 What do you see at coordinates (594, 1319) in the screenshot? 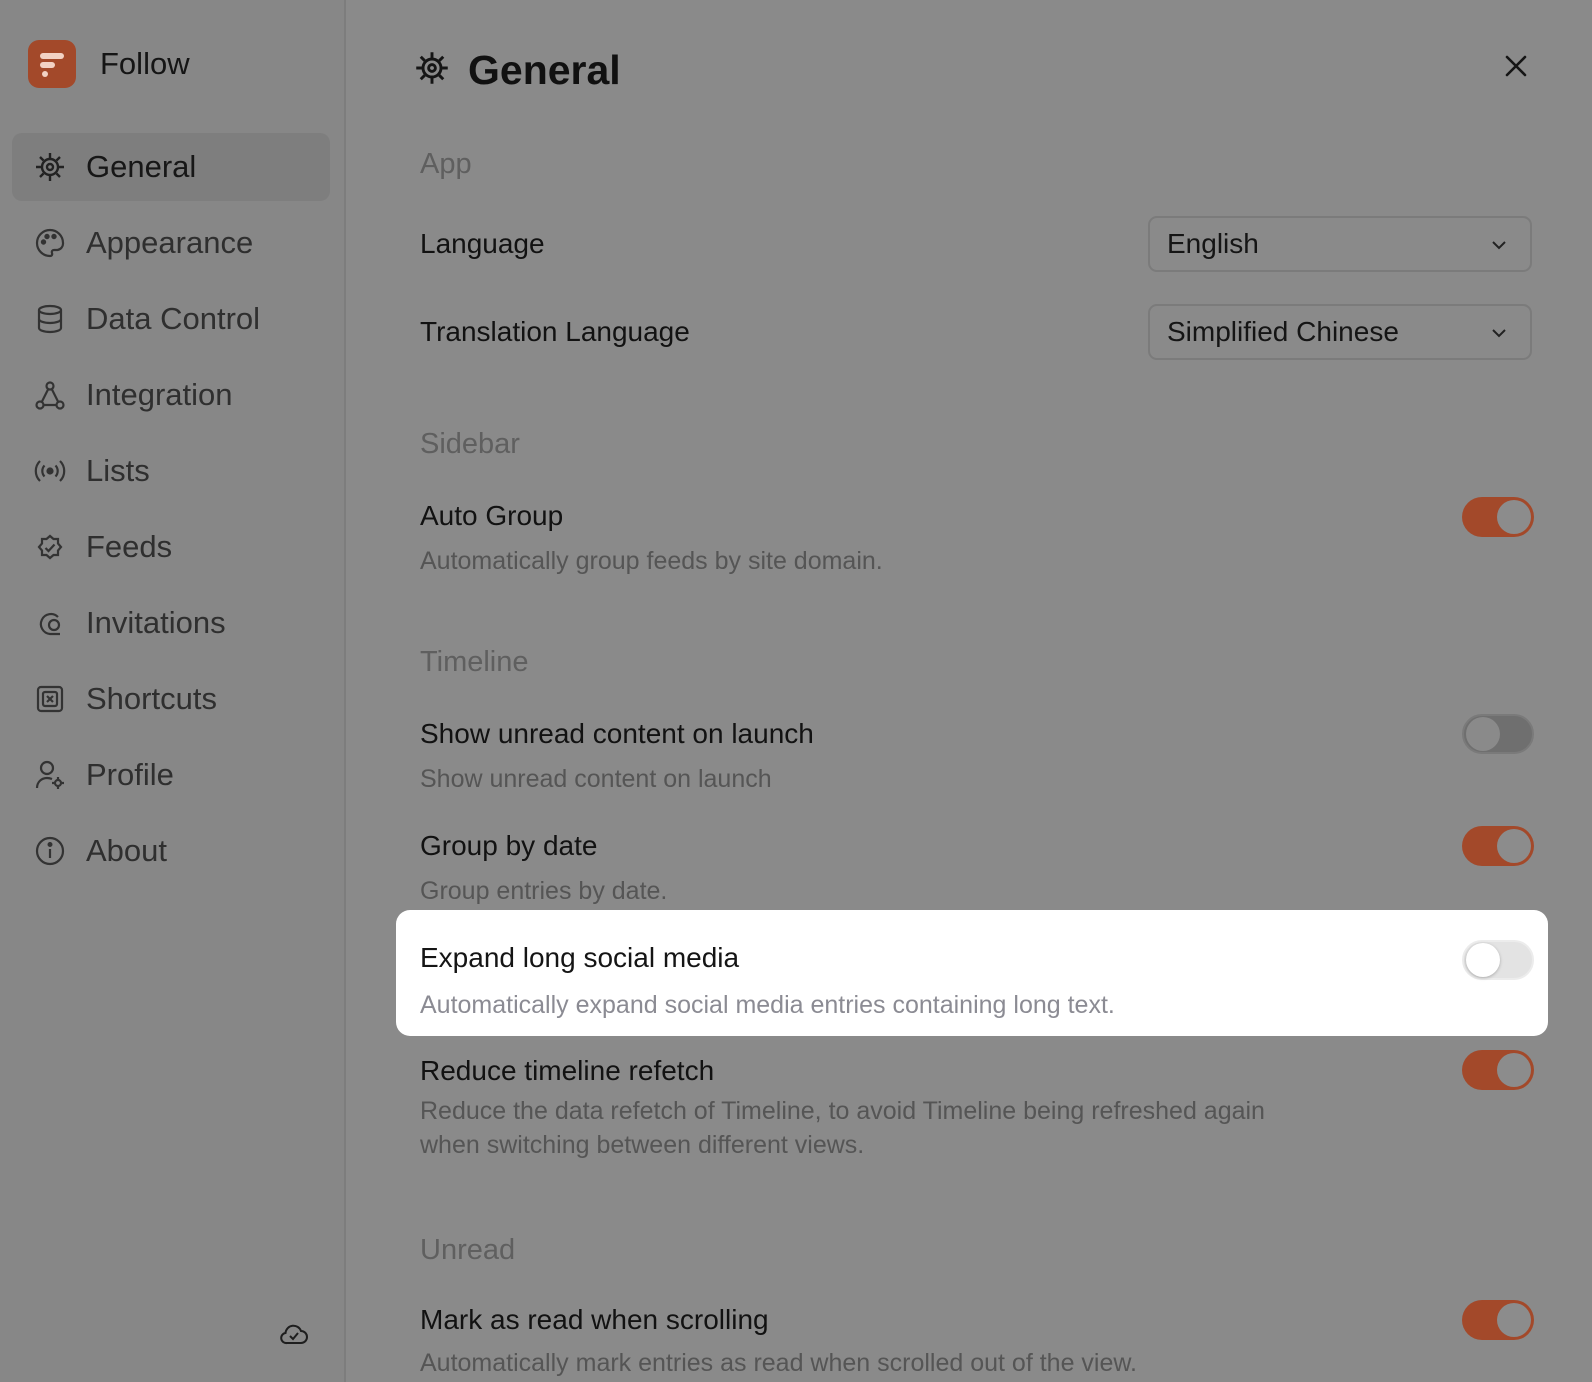
I see `mark-read-scroll-title: Mark as read when scrolling` at bounding box center [594, 1319].